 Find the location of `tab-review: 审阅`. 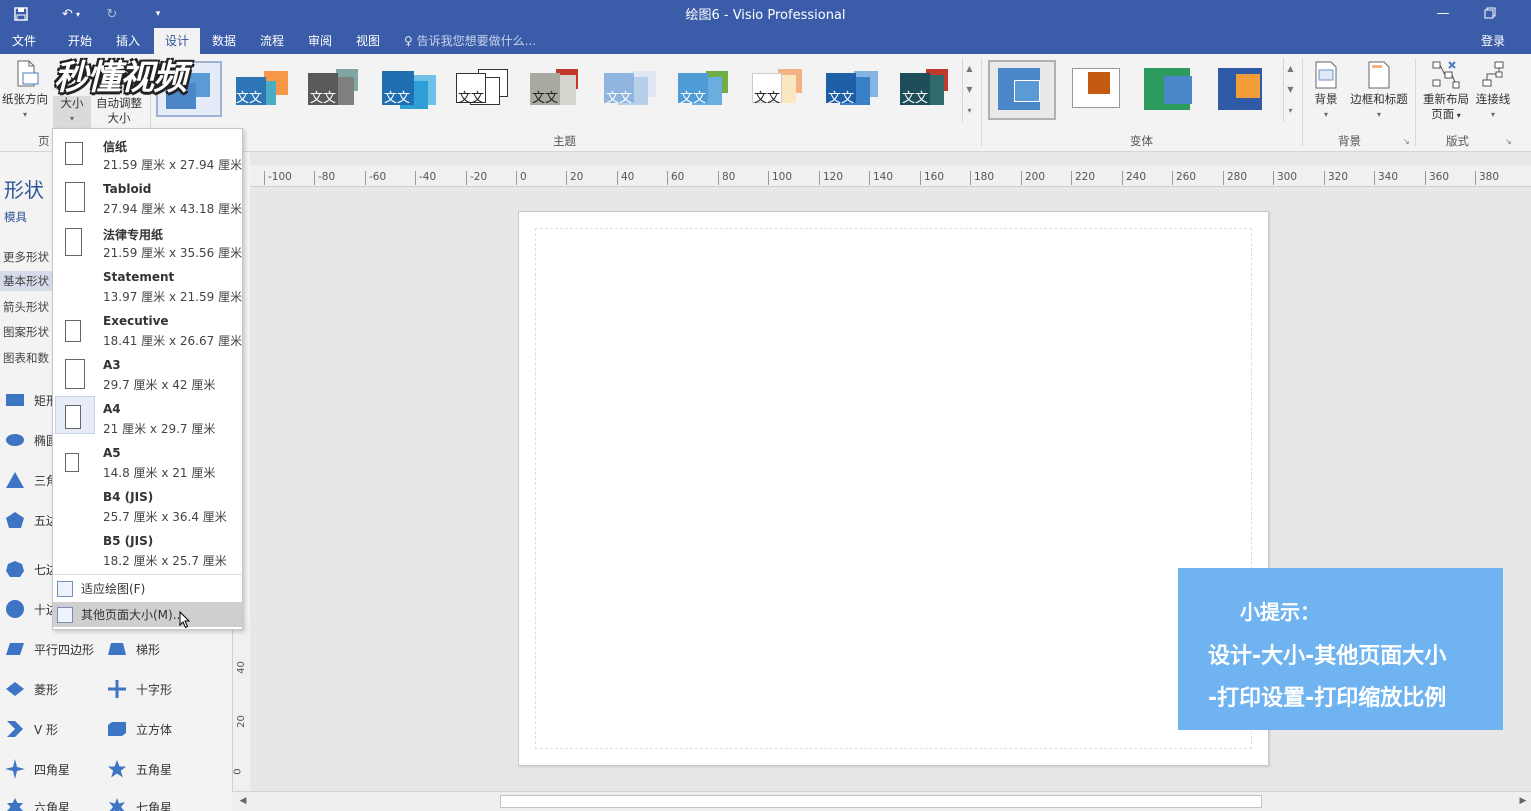

tab-review: 审阅 is located at coordinates (320, 41).